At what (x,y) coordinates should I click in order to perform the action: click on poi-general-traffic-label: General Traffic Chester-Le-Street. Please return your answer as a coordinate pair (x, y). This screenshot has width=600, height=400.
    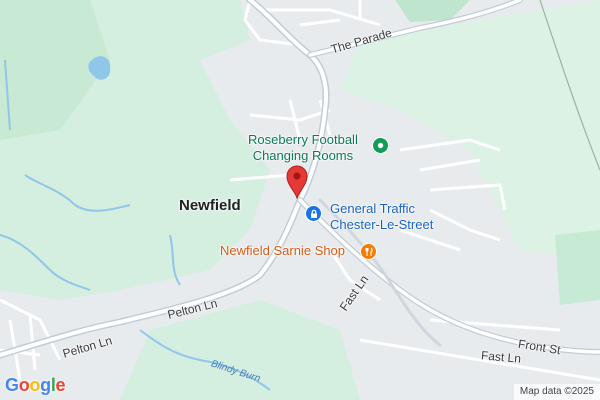
    Looking at the image, I should click on (381, 217).